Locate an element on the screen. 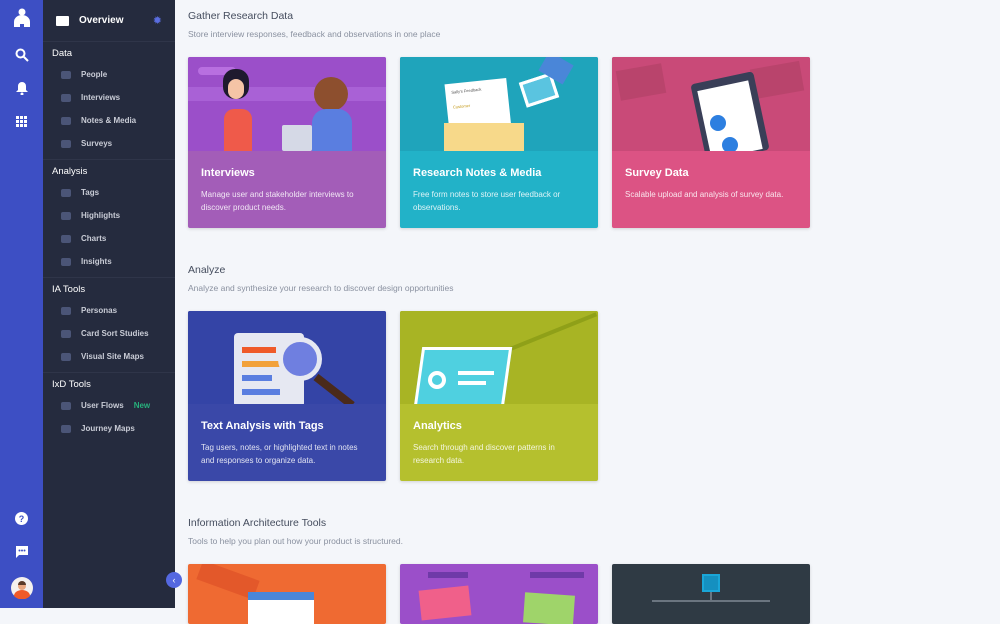 Image resolution: width=1000 pixels, height=624 pixels. lightbulb-icon is located at coordinates (66, 261).